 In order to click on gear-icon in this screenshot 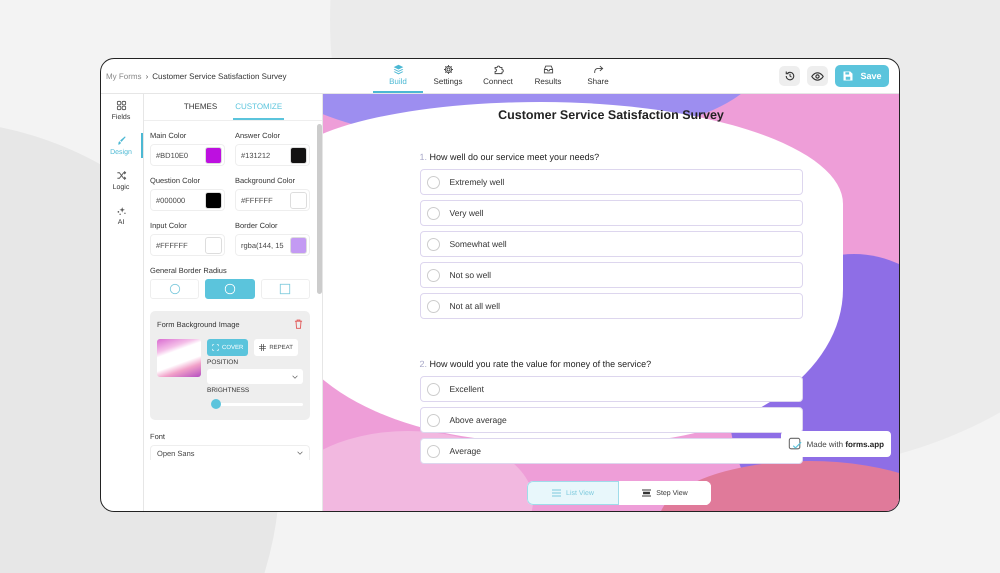, I will do `click(448, 69)`.